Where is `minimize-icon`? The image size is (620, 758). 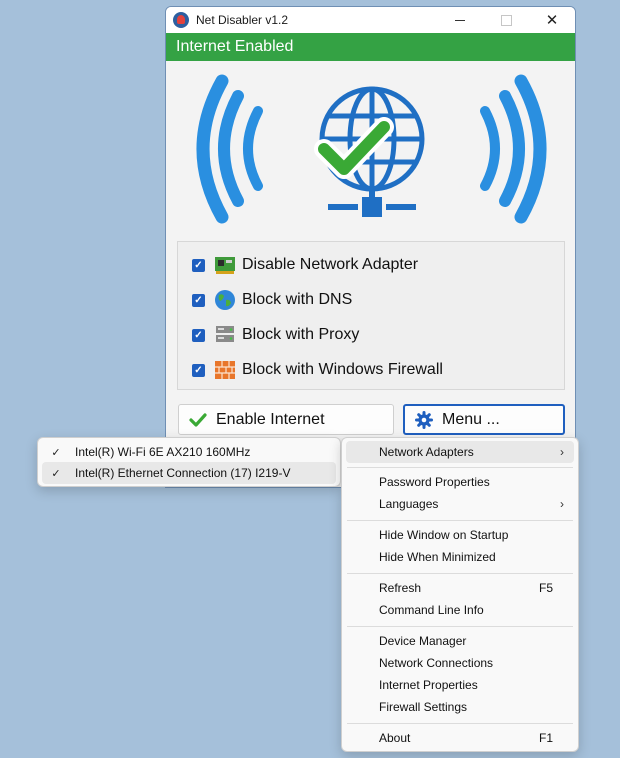
minimize-icon is located at coordinates (460, 20).